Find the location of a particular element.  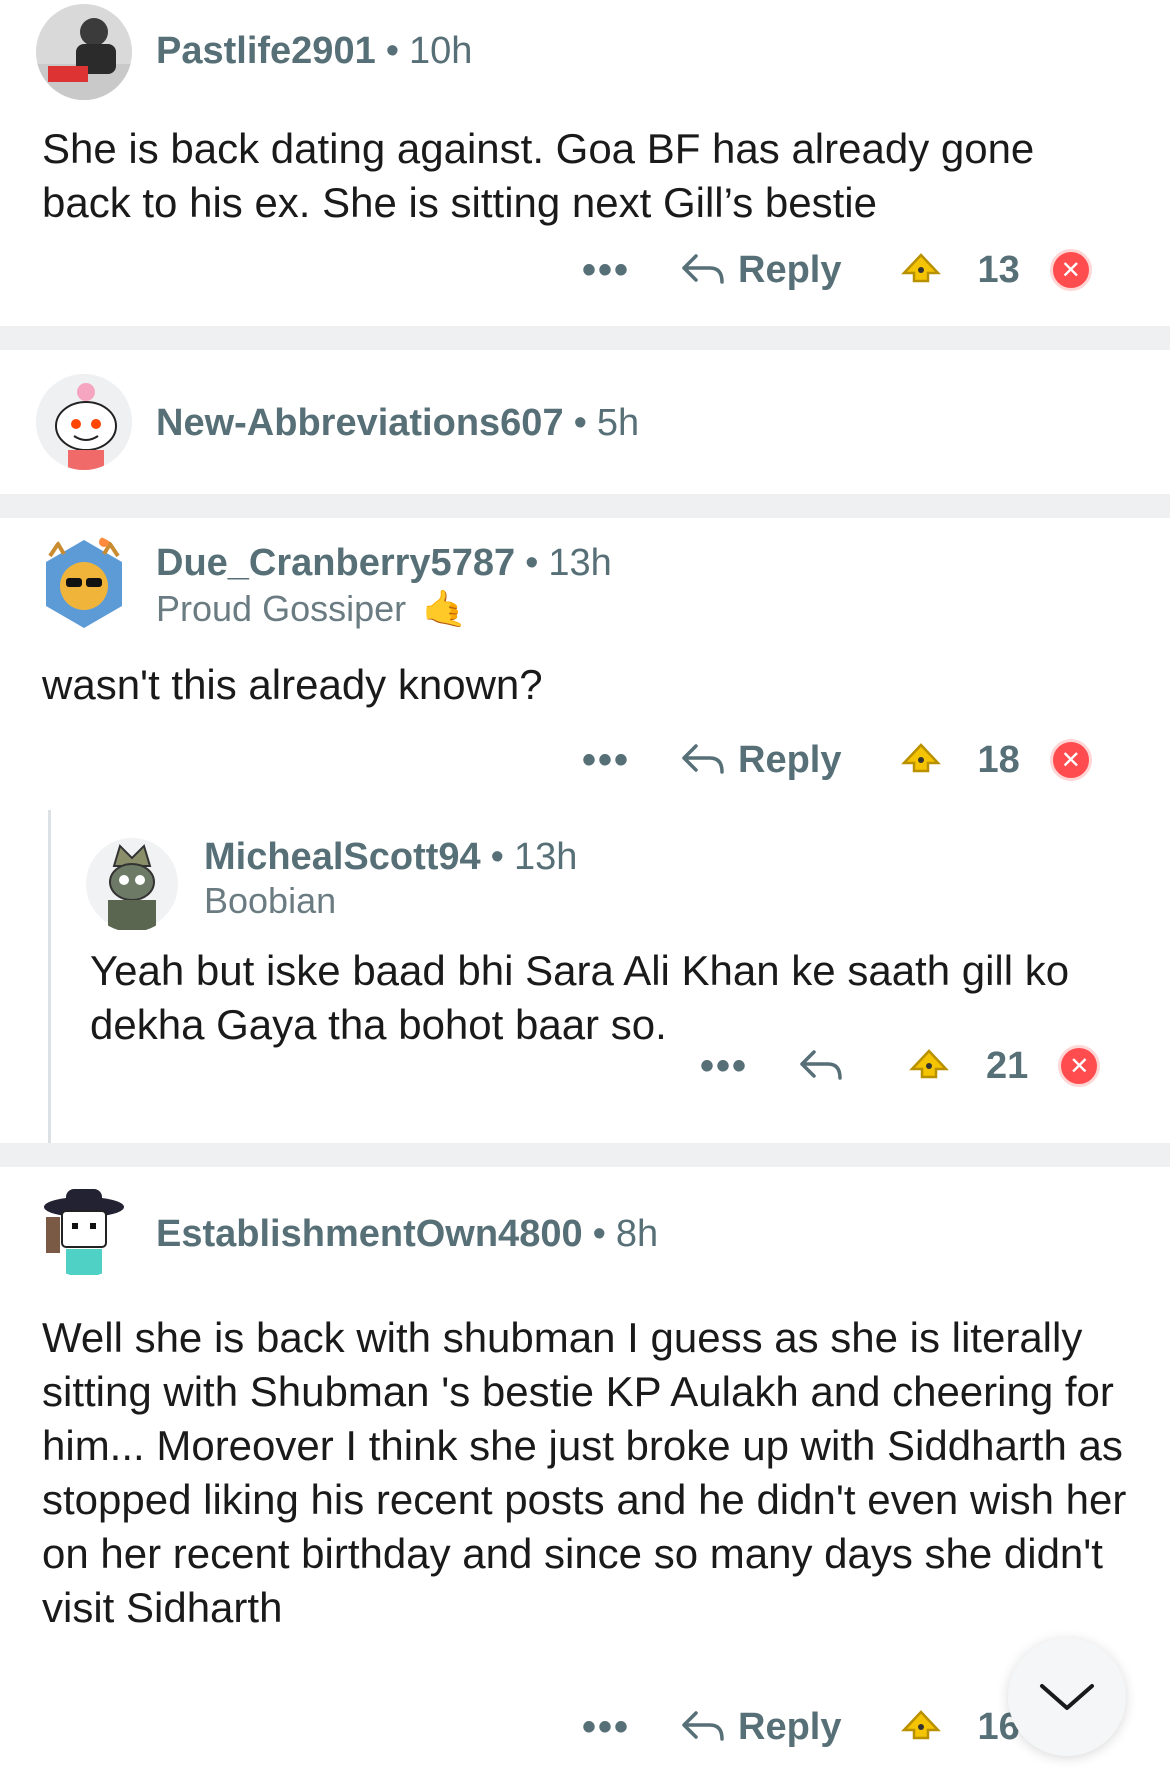

comment-body: wasn't this already known? is located at coordinates (292, 684).